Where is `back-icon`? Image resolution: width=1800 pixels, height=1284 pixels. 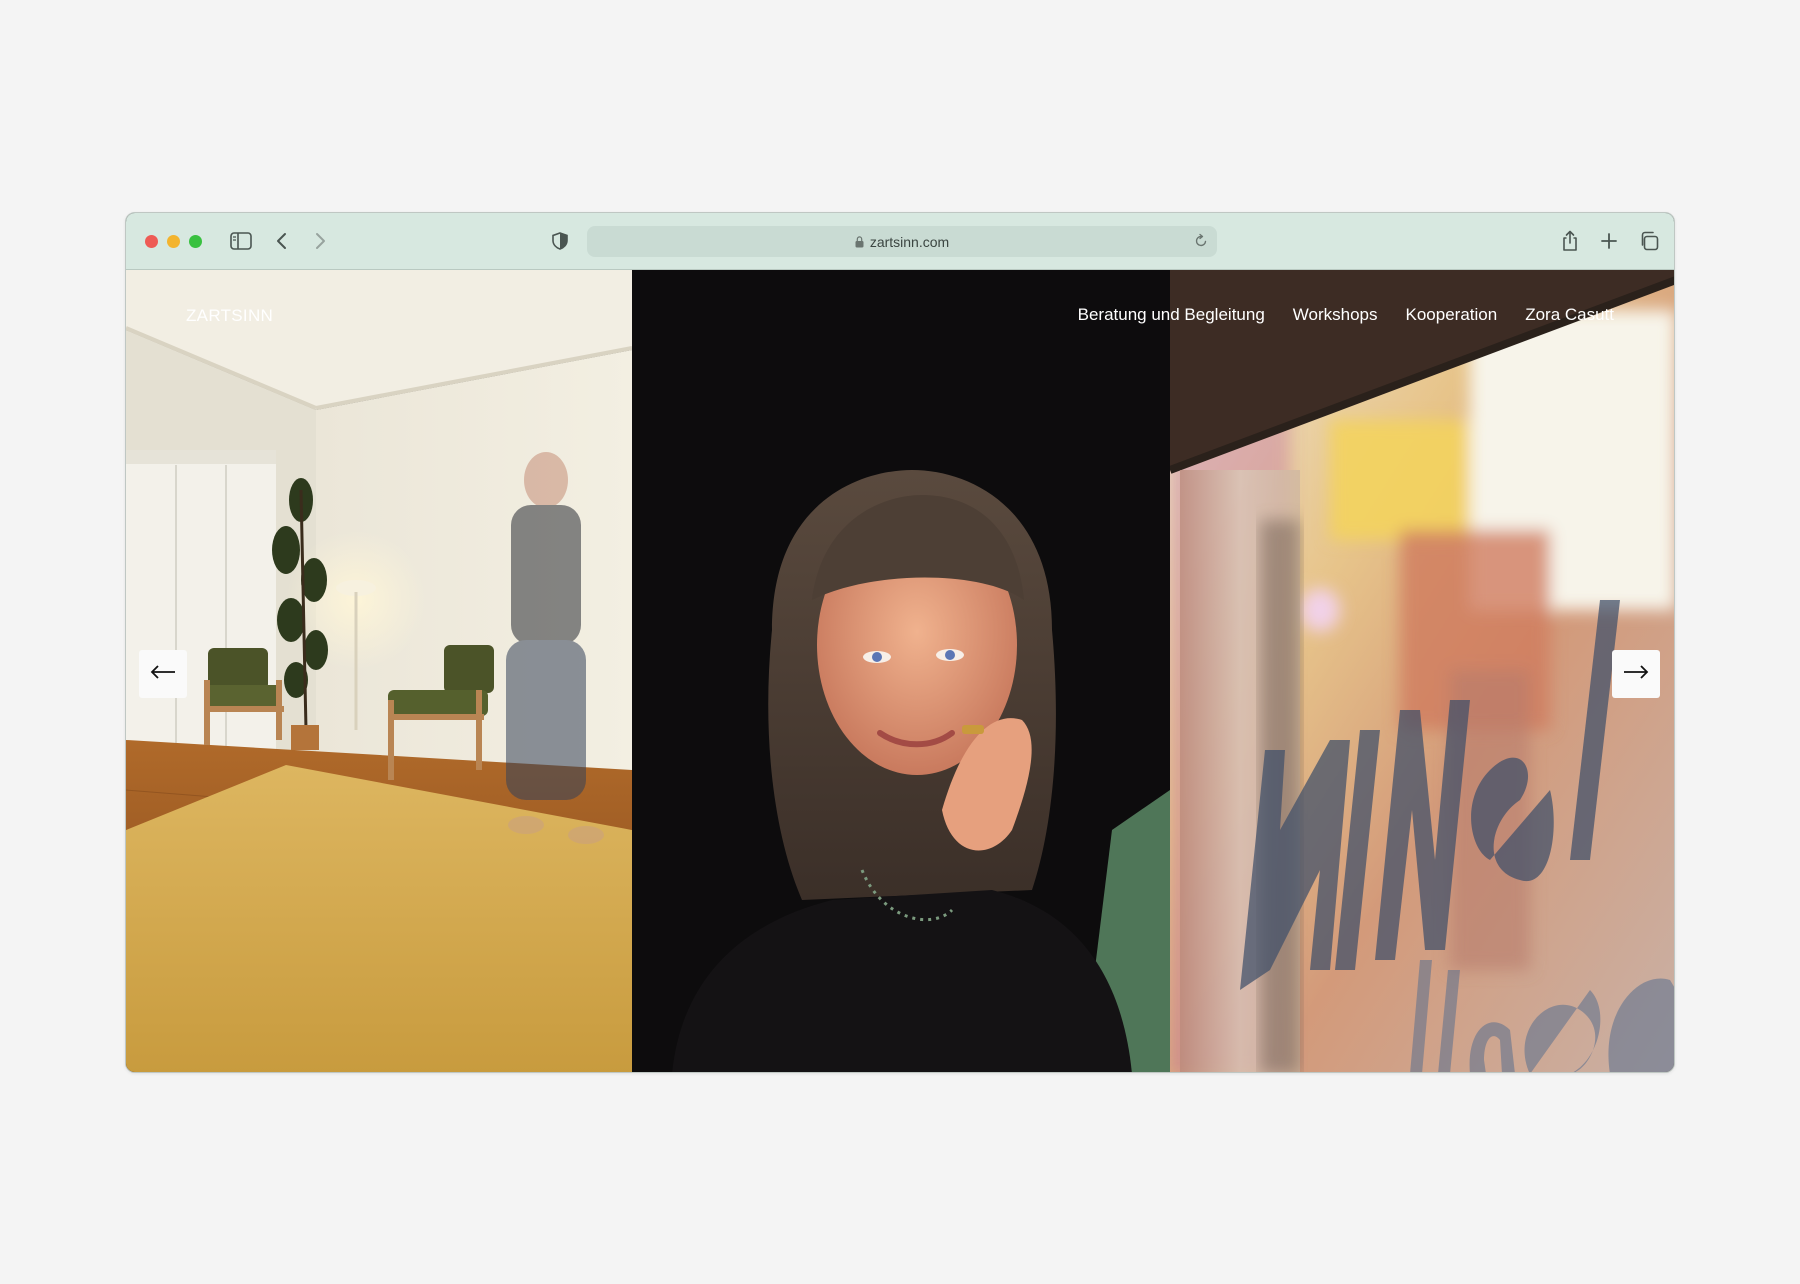
back-icon is located at coordinates (282, 241).